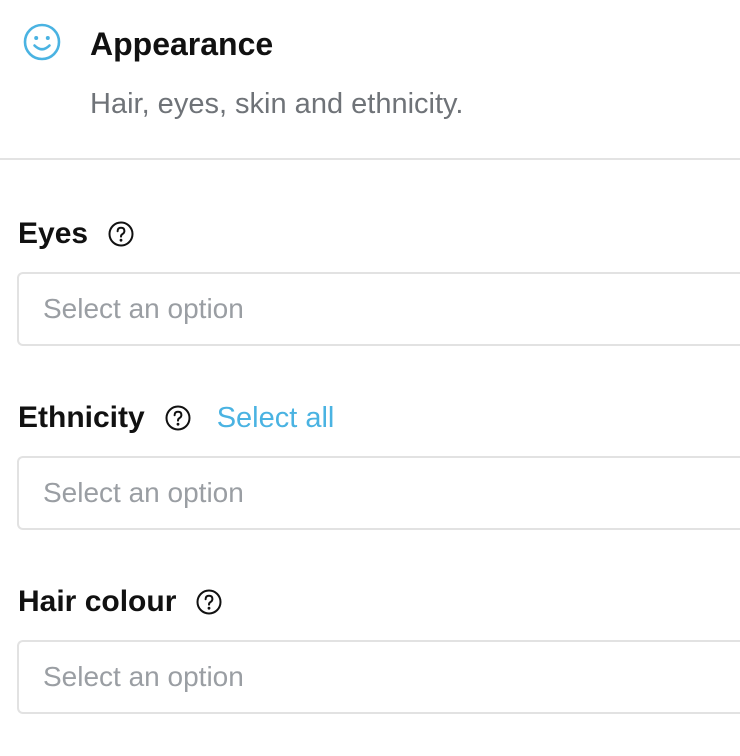  What do you see at coordinates (277, 104) in the screenshot?
I see `section-subtitle: Hair, eyes, skin and ethnicity.` at bounding box center [277, 104].